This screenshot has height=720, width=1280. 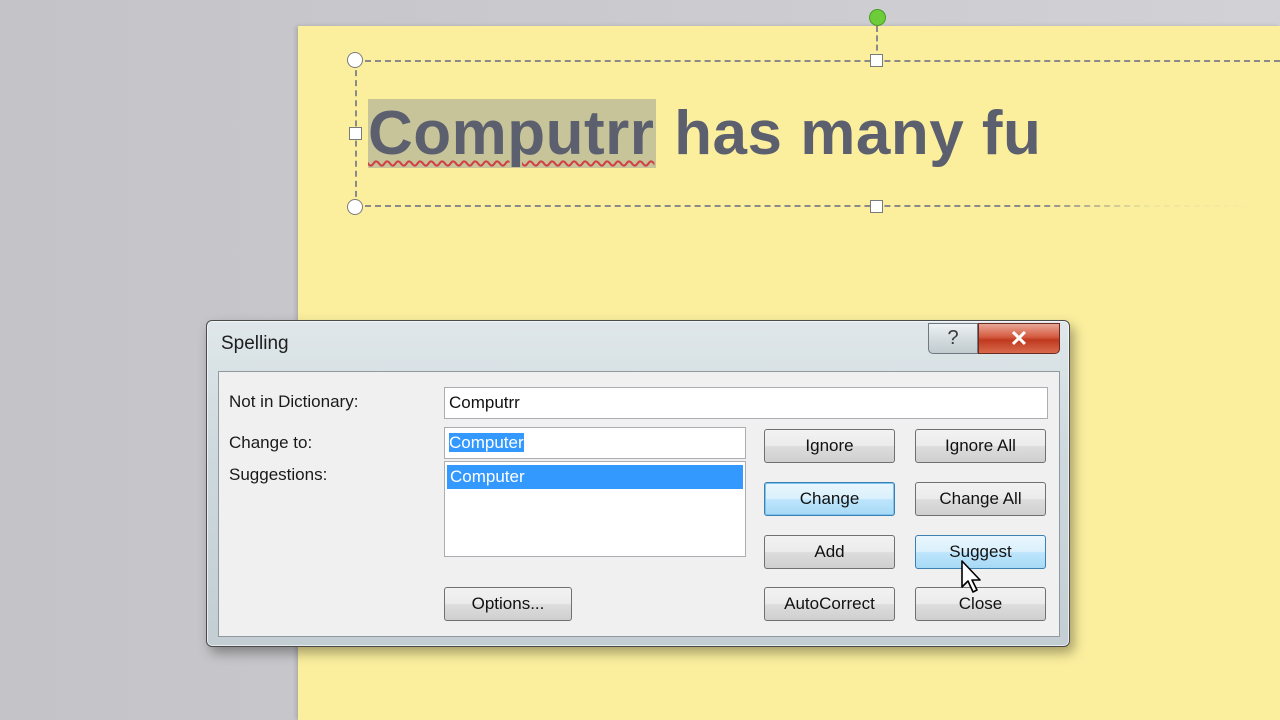 What do you see at coordinates (595, 509) in the screenshot?
I see `suggestions-list: Computer` at bounding box center [595, 509].